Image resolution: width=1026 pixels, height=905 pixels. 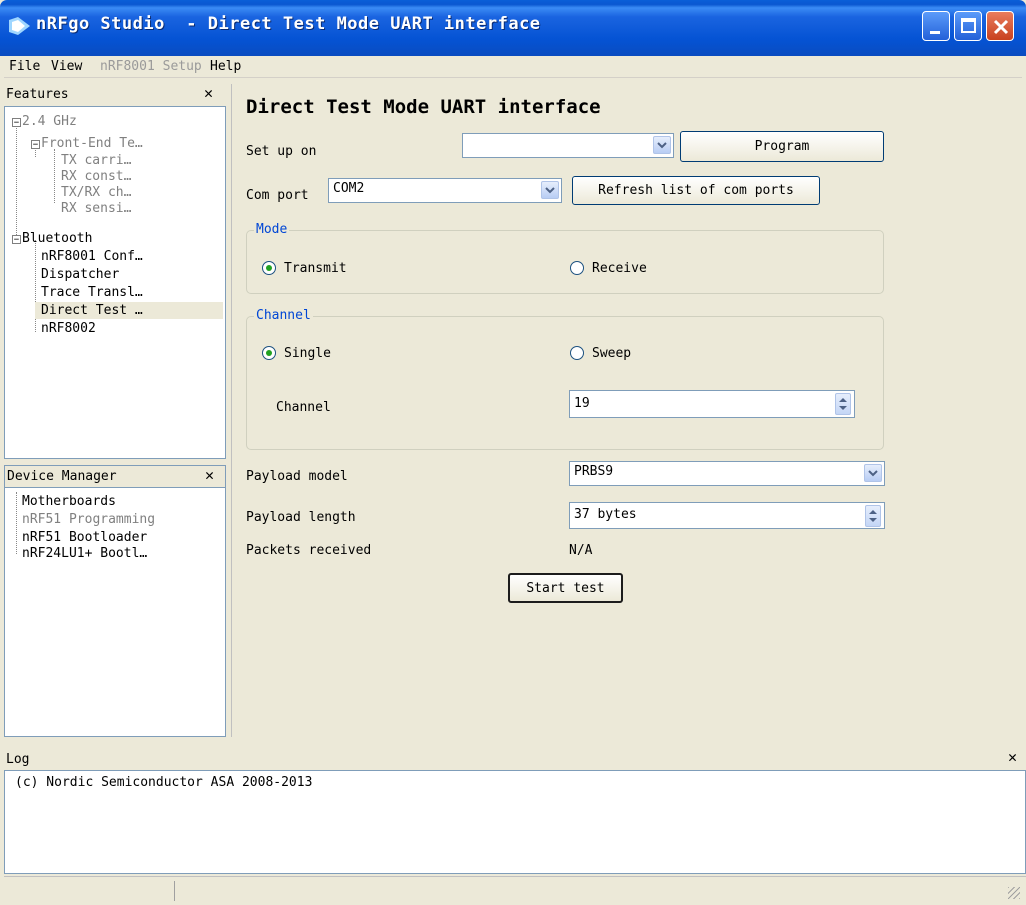 I want to click on transmit-label: Transmit, so click(x=315, y=268).